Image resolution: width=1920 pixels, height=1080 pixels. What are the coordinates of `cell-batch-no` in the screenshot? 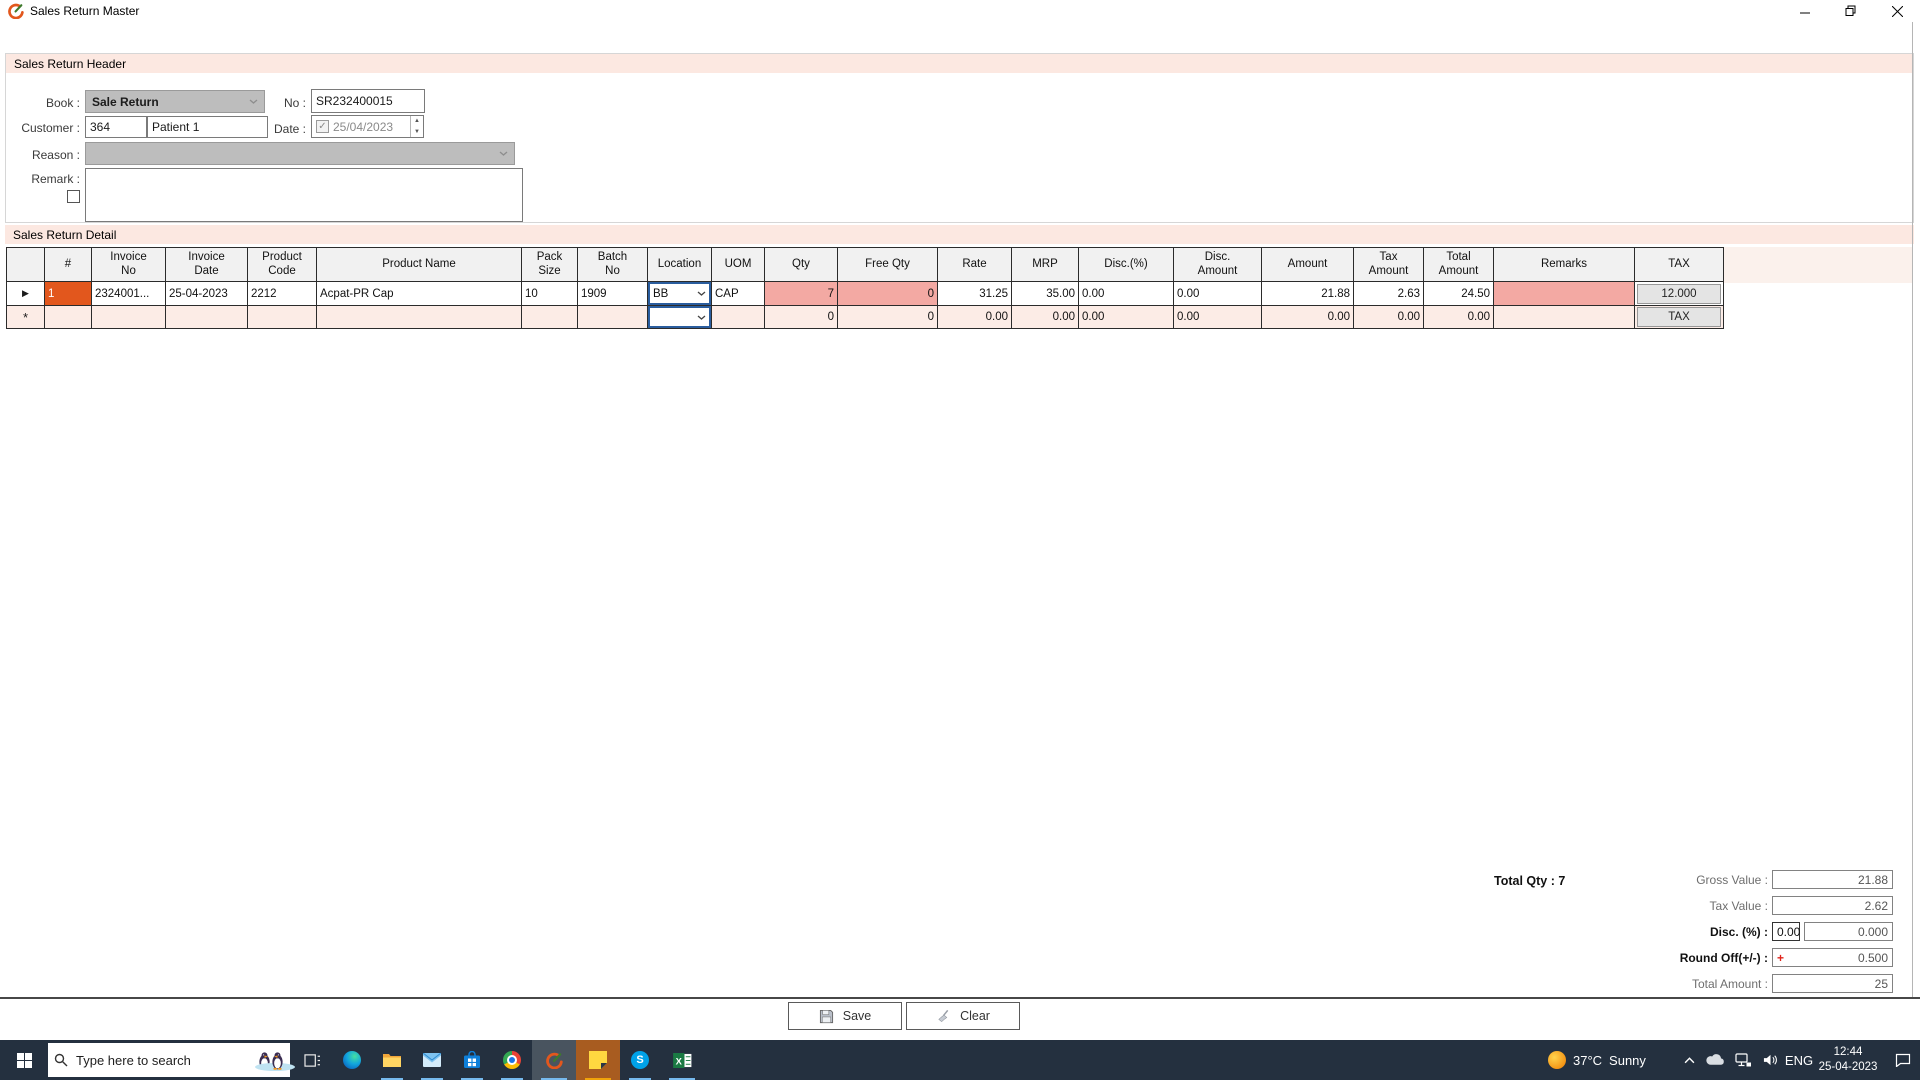 It's located at (612, 317).